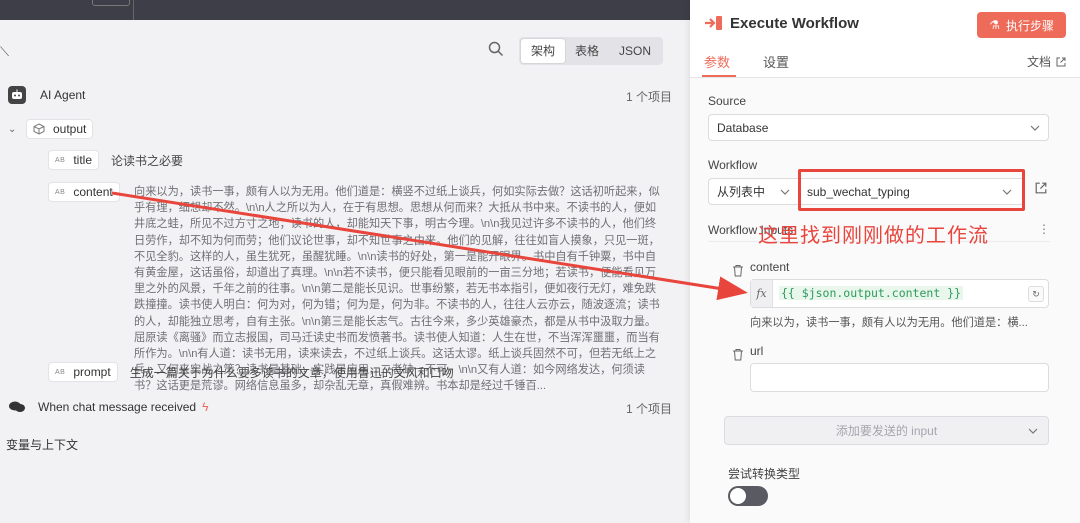 This screenshot has height=523, width=1080. I want to click on highlight-box, so click(911, 190).